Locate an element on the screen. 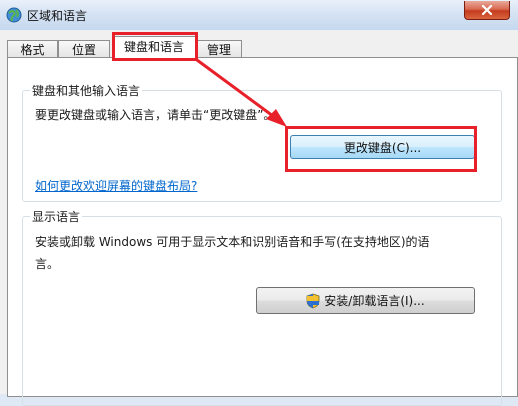 This screenshot has height=406, width=518. welcome-screen-keyboard-link: 如何更改欢迎屏幕的键盘布局? is located at coordinates (116, 185).